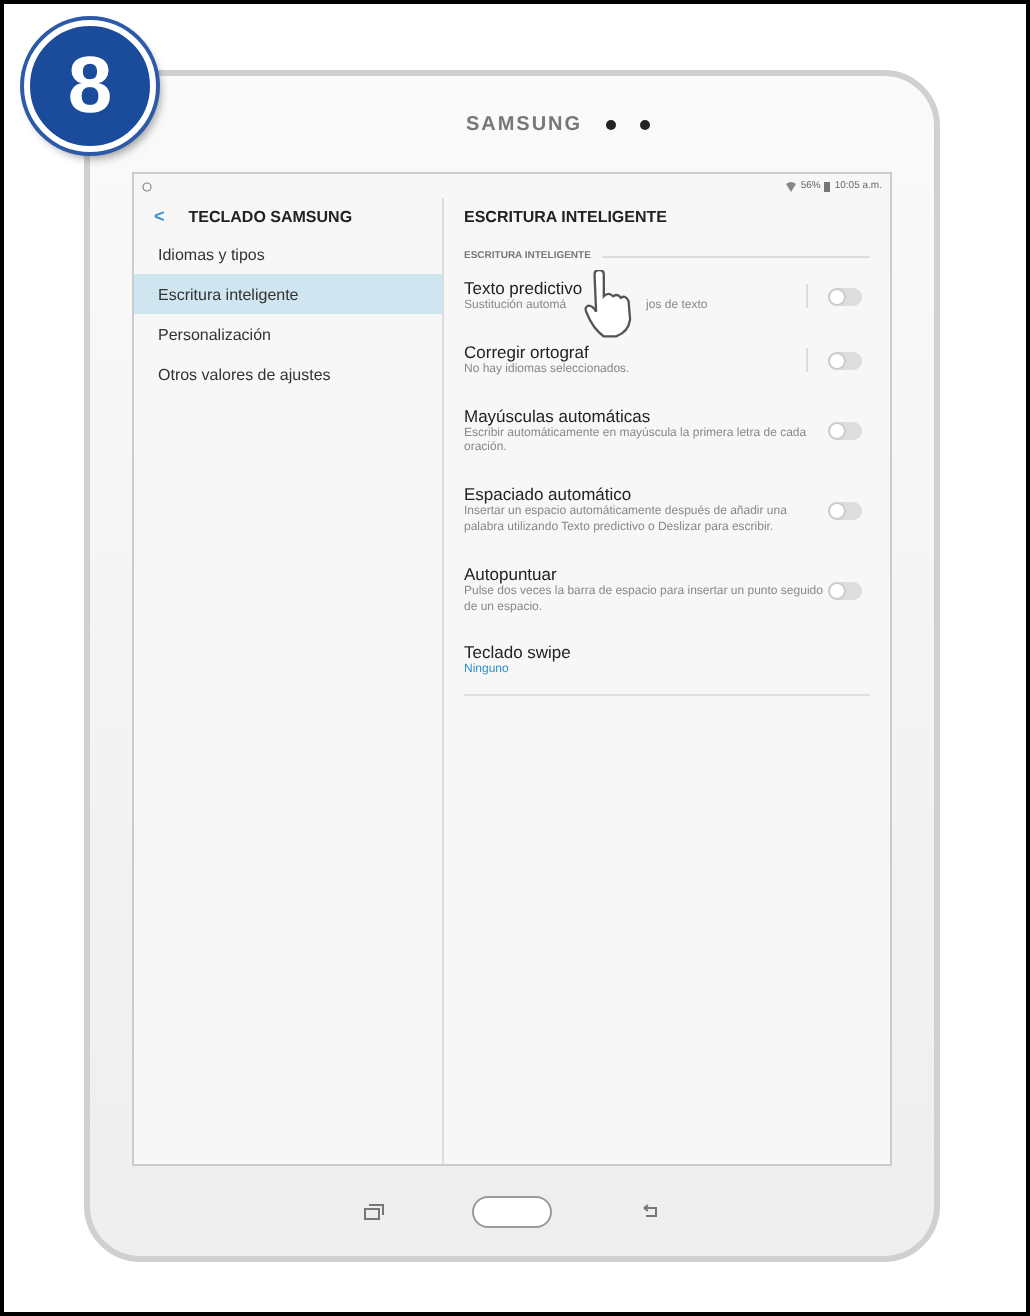 Image resolution: width=1030 pixels, height=1316 pixels. What do you see at coordinates (288, 254) in the screenshot?
I see `menu-item: Idiomas y tipos` at bounding box center [288, 254].